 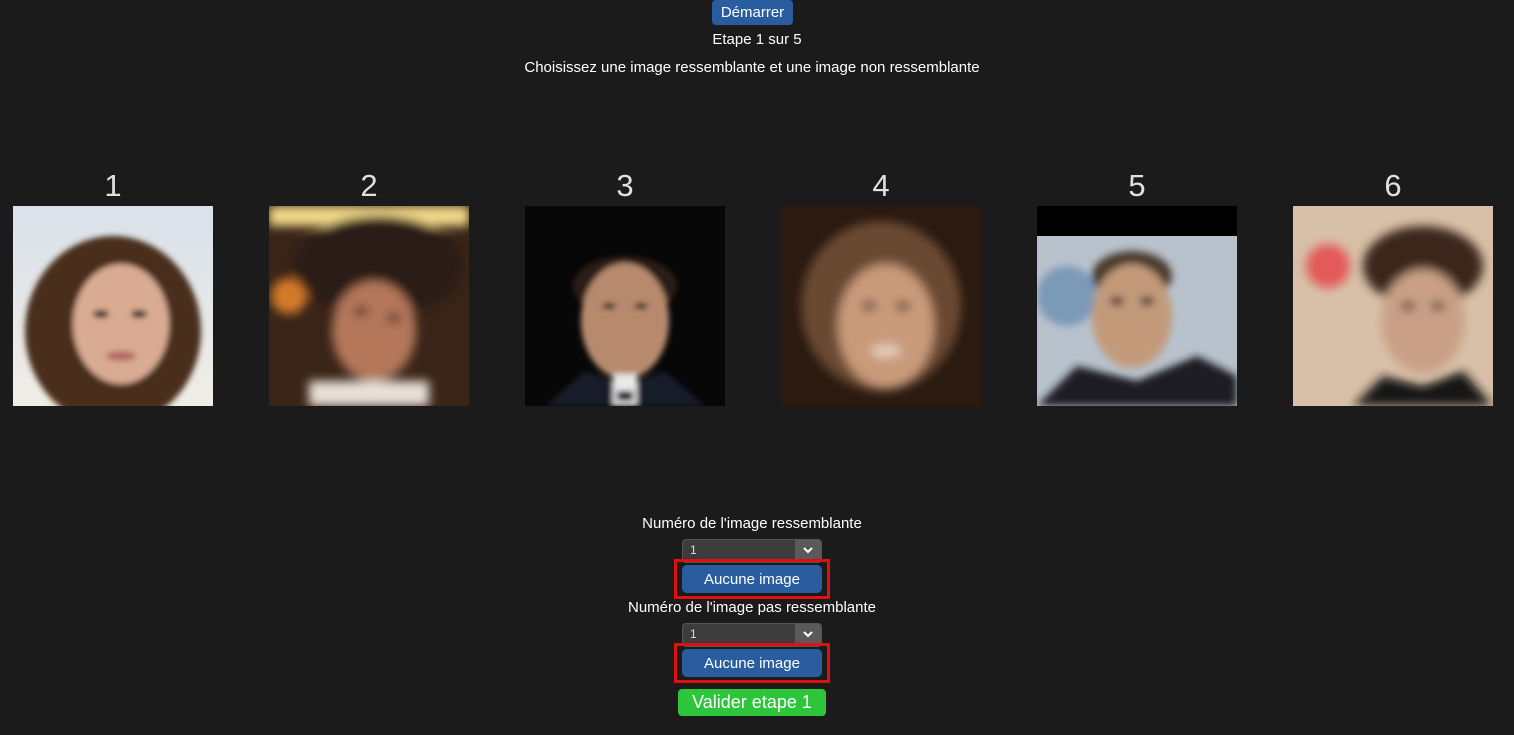 What do you see at coordinates (113, 185) in the screenshot?
I see `gallery-number: 1` at bounding box center [113, 185].